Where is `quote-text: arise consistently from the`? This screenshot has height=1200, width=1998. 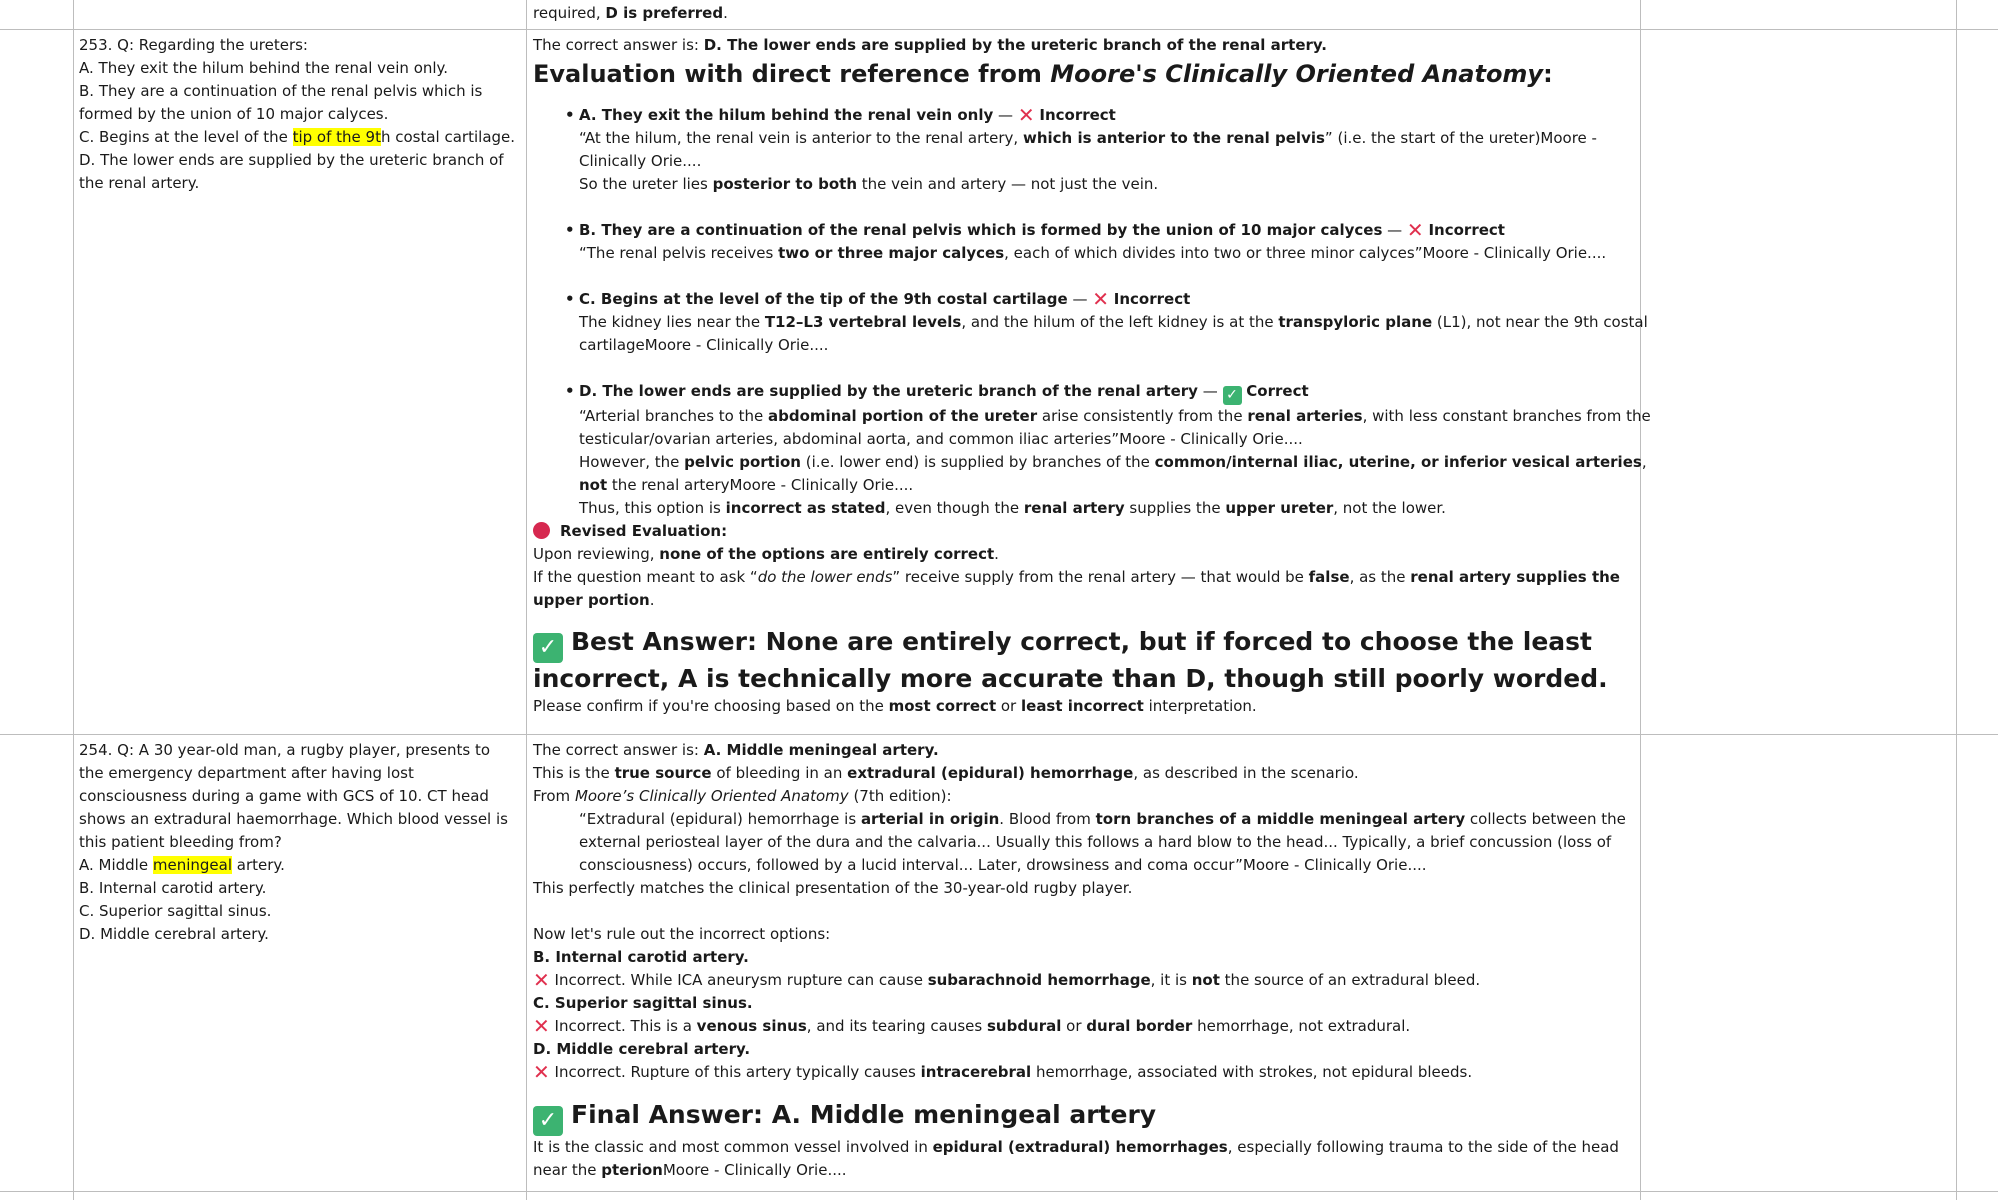 quote-text: arise consistently from the is located at coordinates (1142, 416).